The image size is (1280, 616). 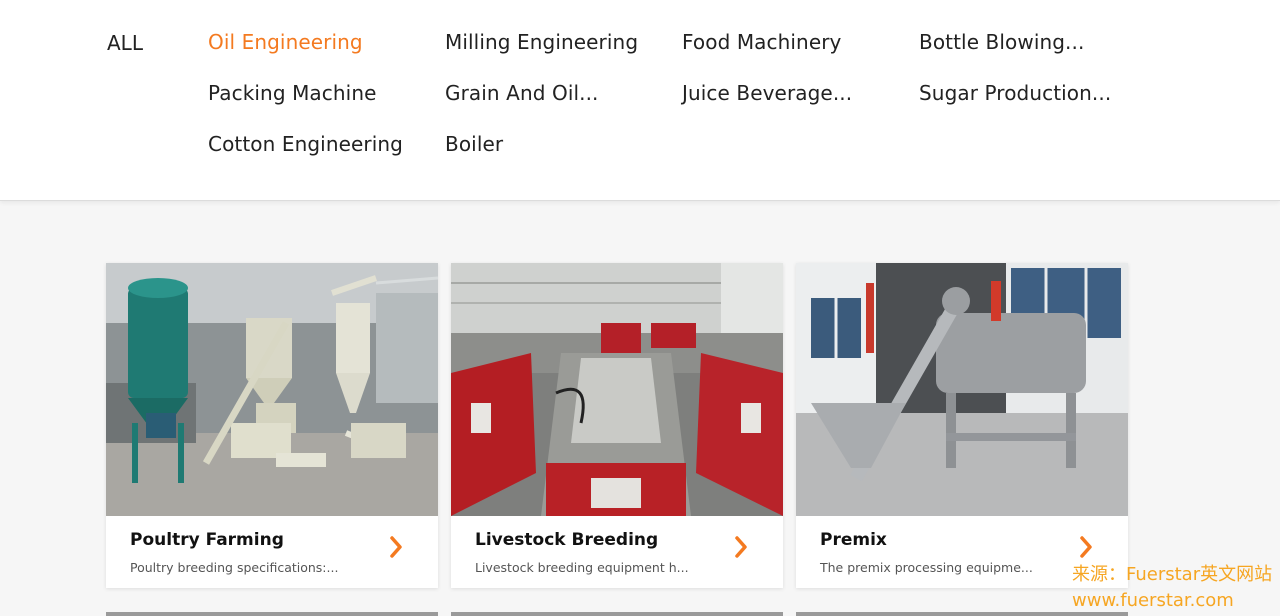 What do you see at coordinates (962, 389) in the screenshot?
I see `product-image-premix` at bounding box center [962, 389].